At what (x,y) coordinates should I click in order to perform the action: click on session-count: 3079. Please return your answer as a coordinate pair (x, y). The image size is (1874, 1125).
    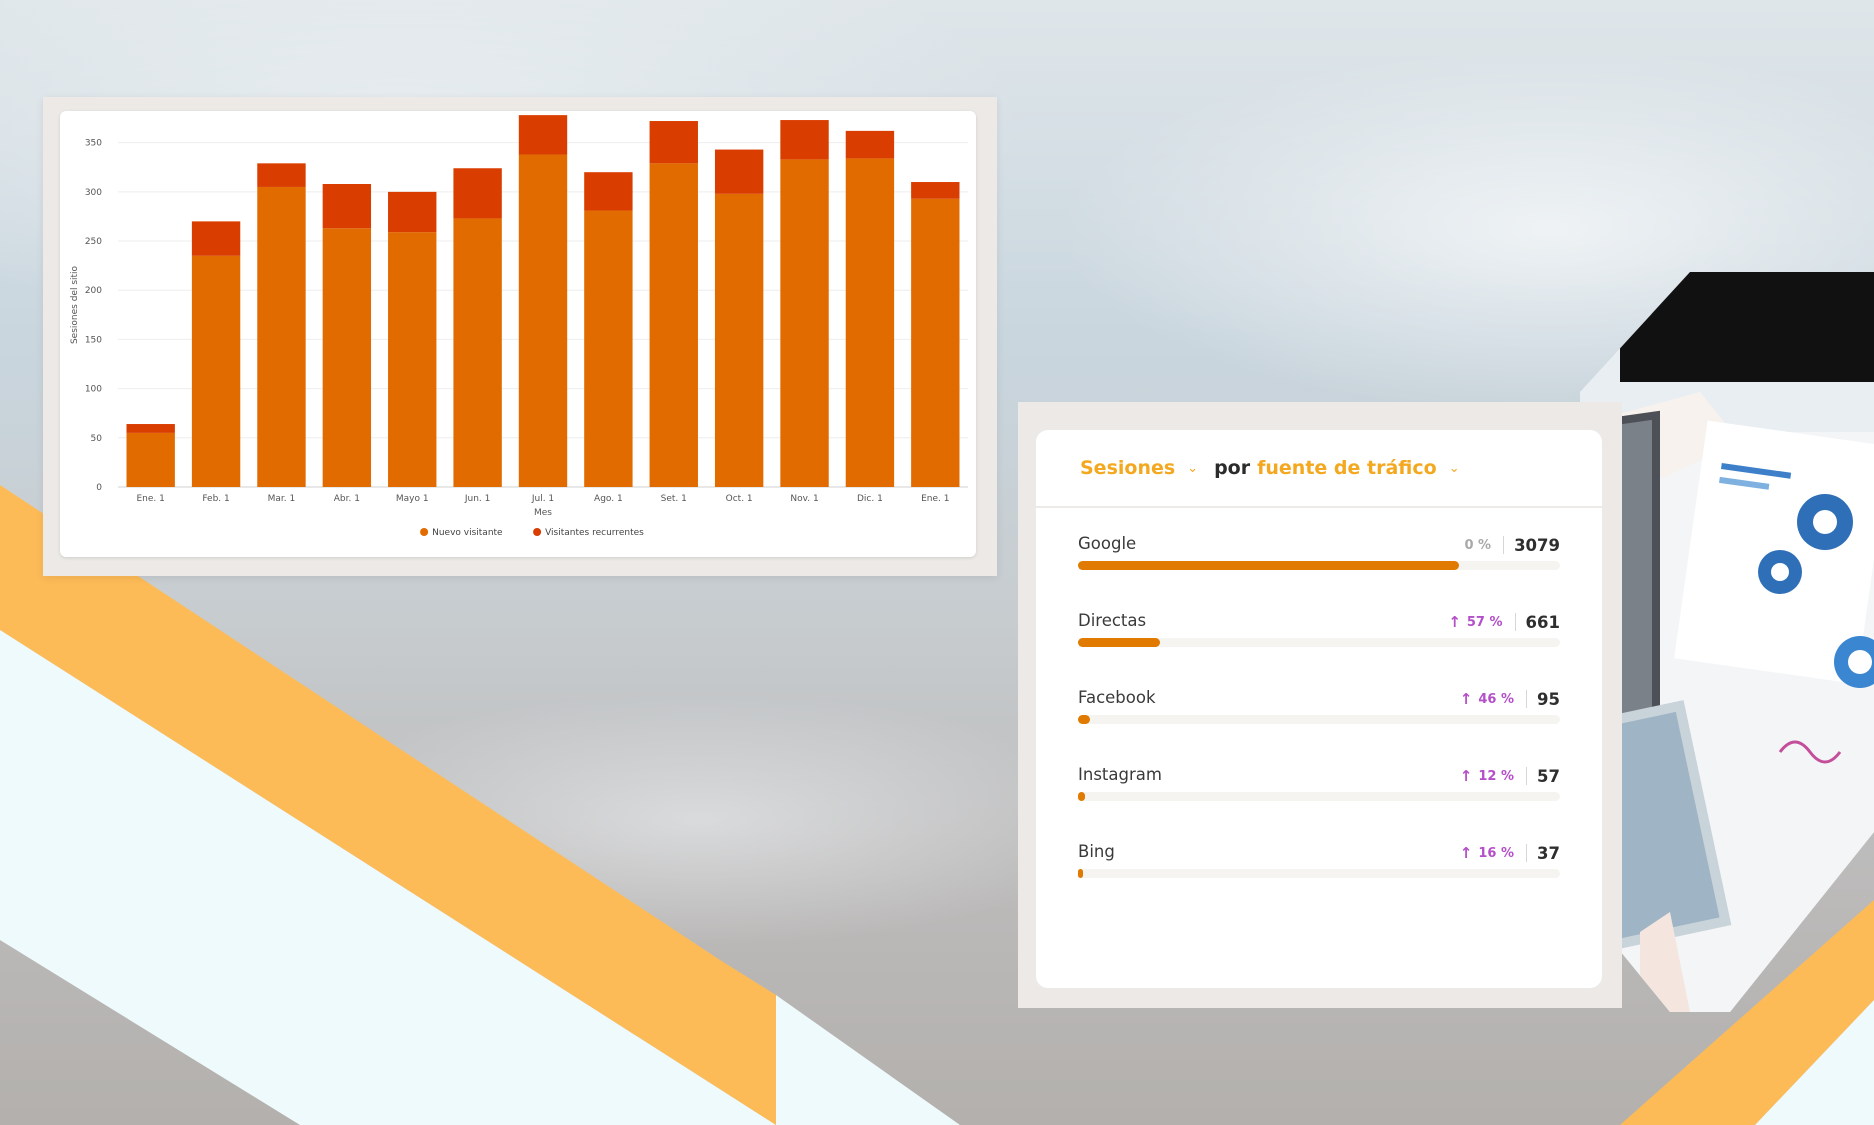
    Looking at the image, I should click on (1537, 545).